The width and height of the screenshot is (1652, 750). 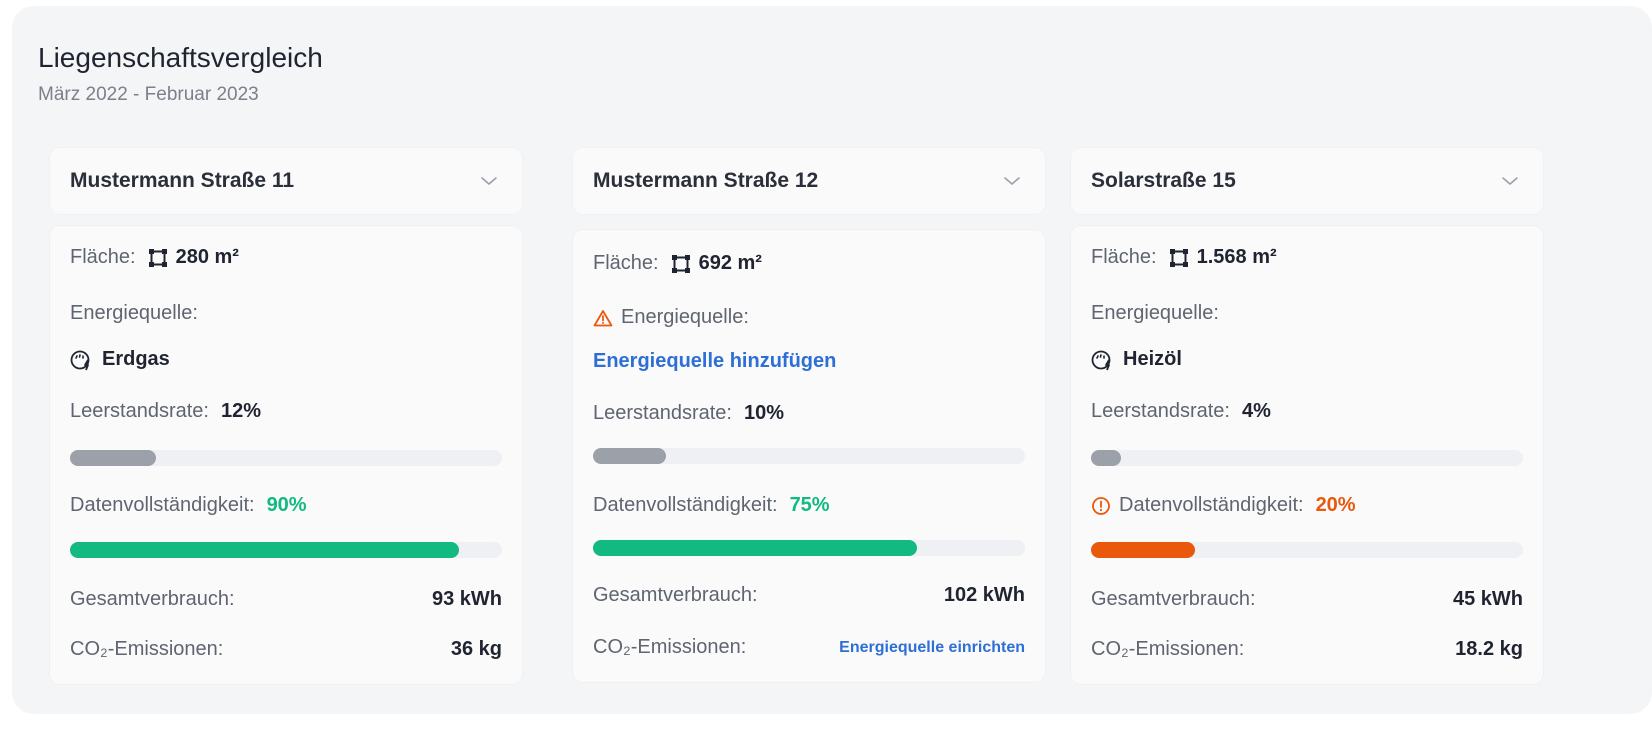 I want to click on completeness-value: 20%, so click(x=1335, y=505).